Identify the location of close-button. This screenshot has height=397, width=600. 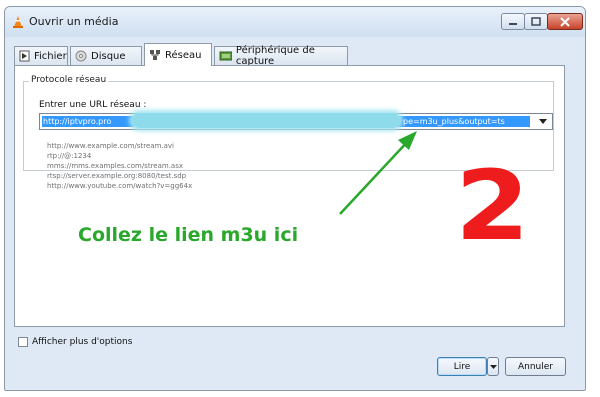
(565, 21).